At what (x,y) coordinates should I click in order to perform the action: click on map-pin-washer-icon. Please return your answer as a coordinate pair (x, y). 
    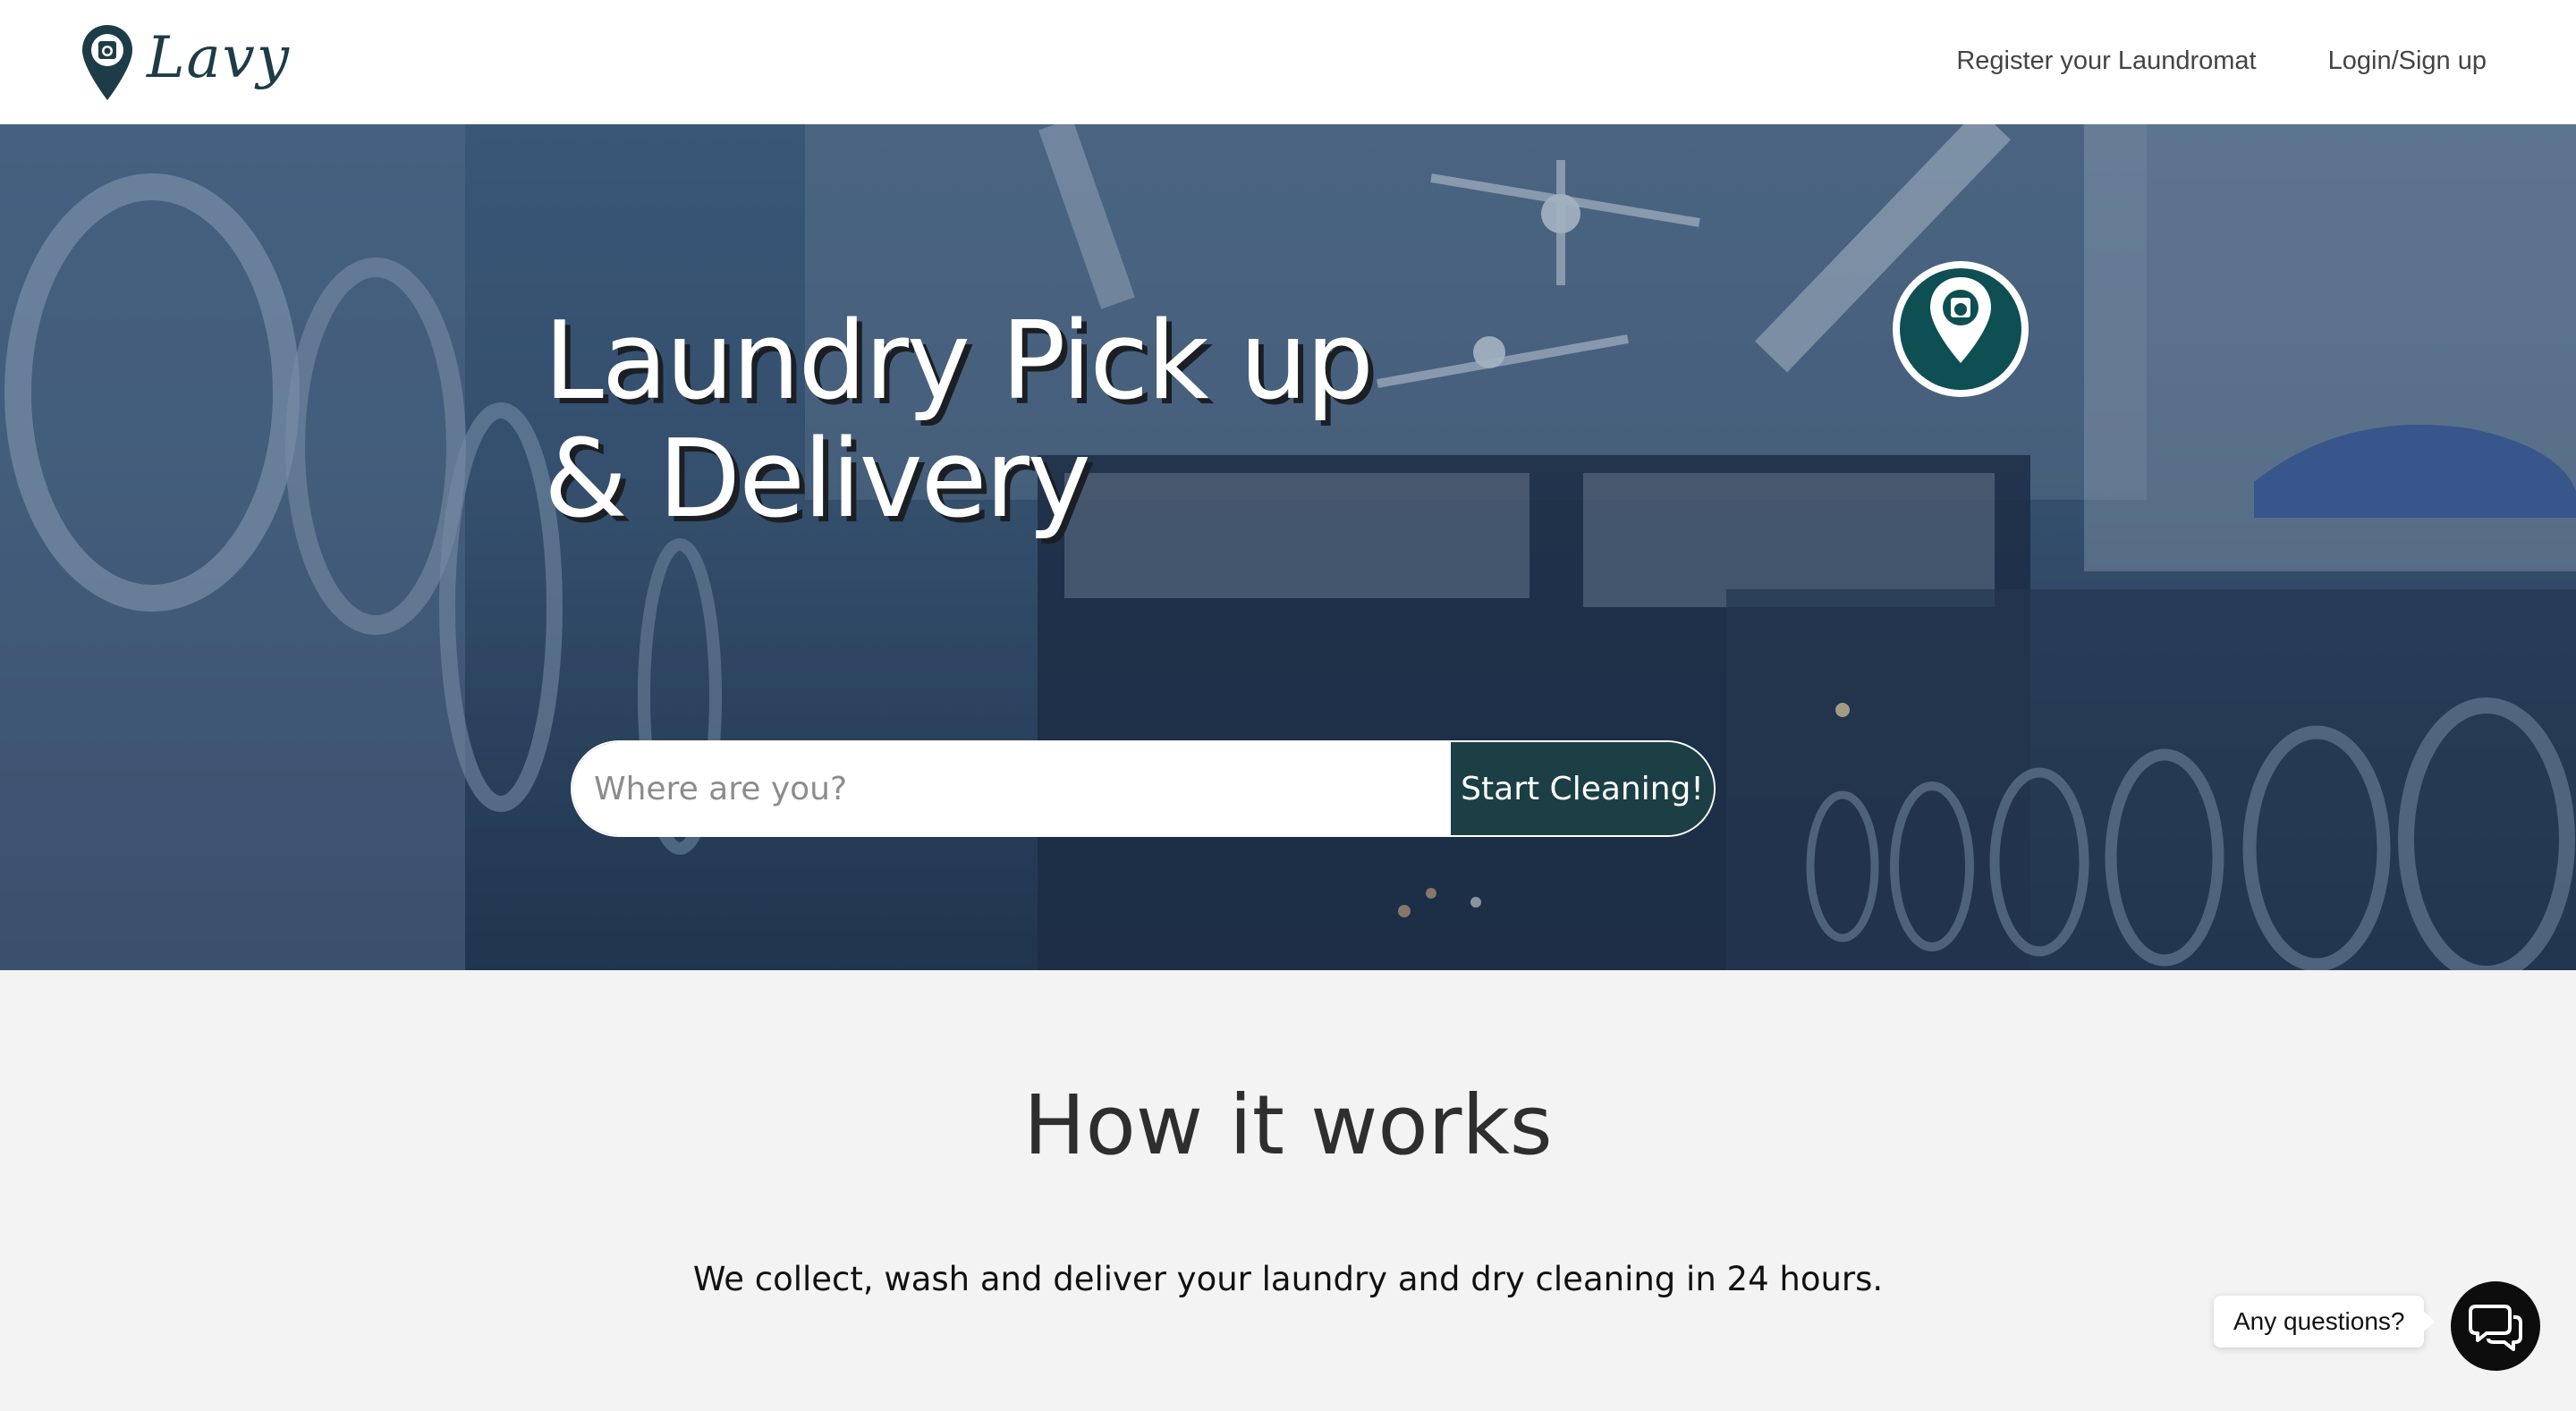
    Looking at the image, I should click on (107, 63).